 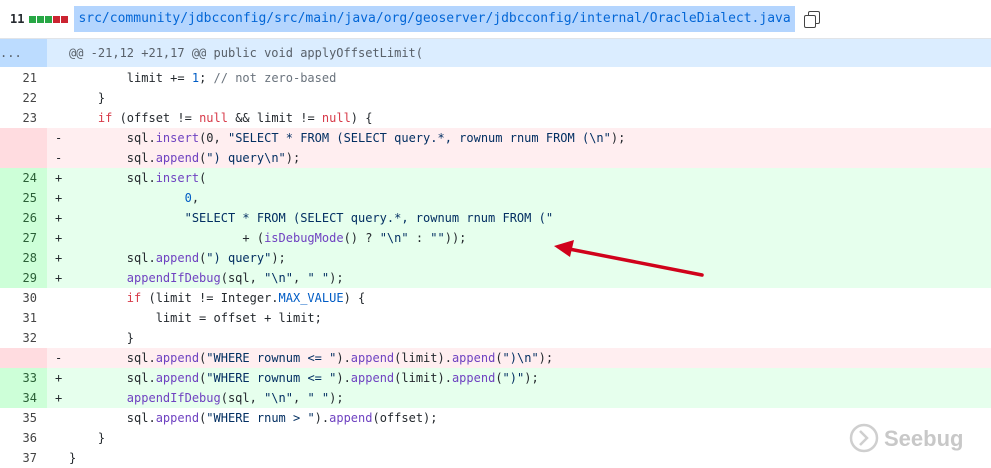 I want to click on line-number: 33, so click(x=23, y=378).